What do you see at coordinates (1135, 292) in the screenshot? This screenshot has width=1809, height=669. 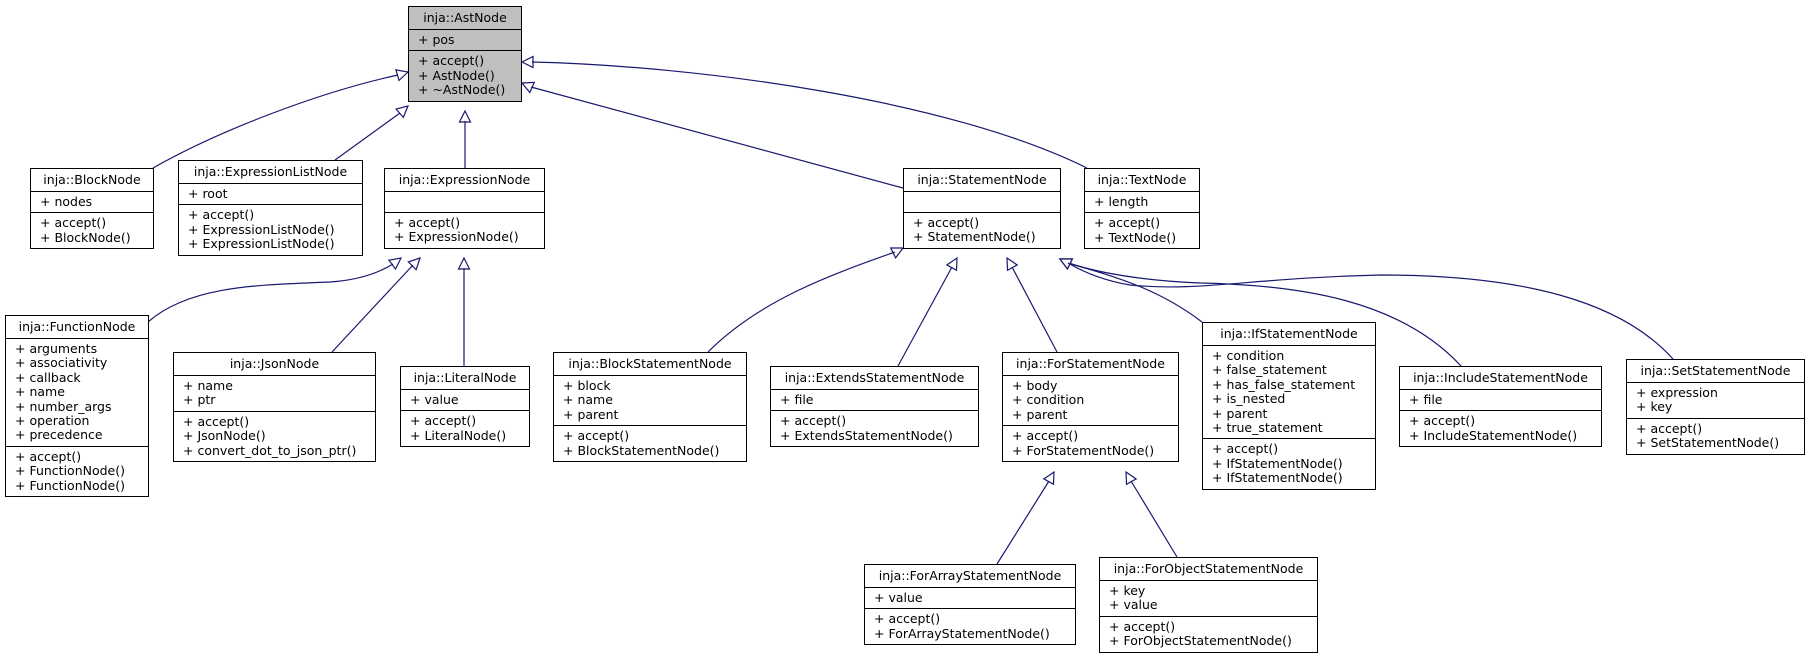 I see `inheritance-edge-ifstatementnode` at bounding box center [1135, 292].